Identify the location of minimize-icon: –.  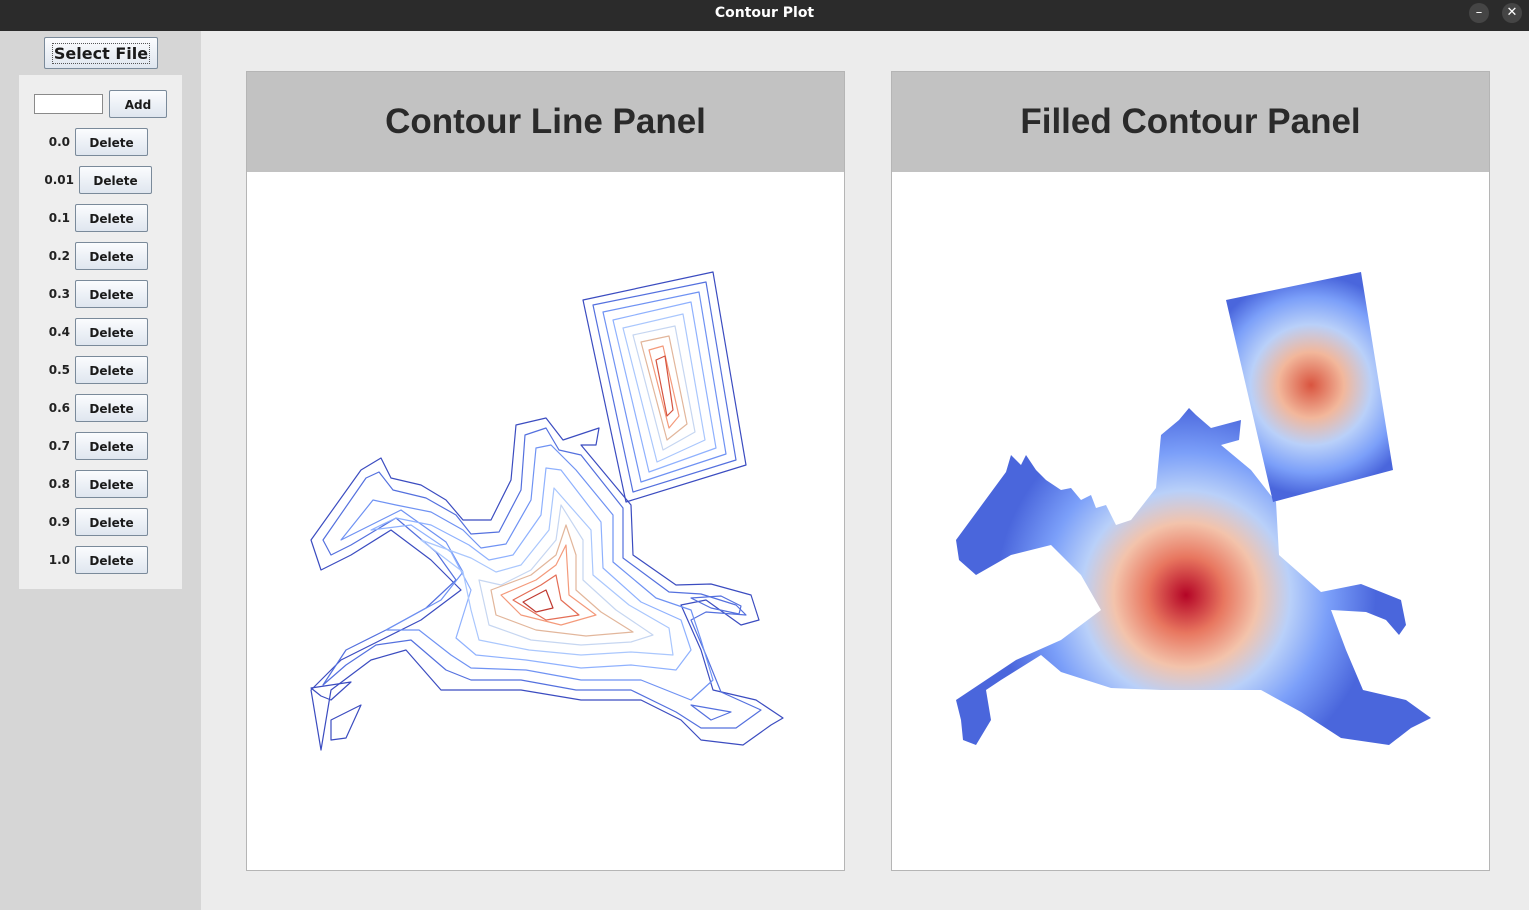
(1479, 13).